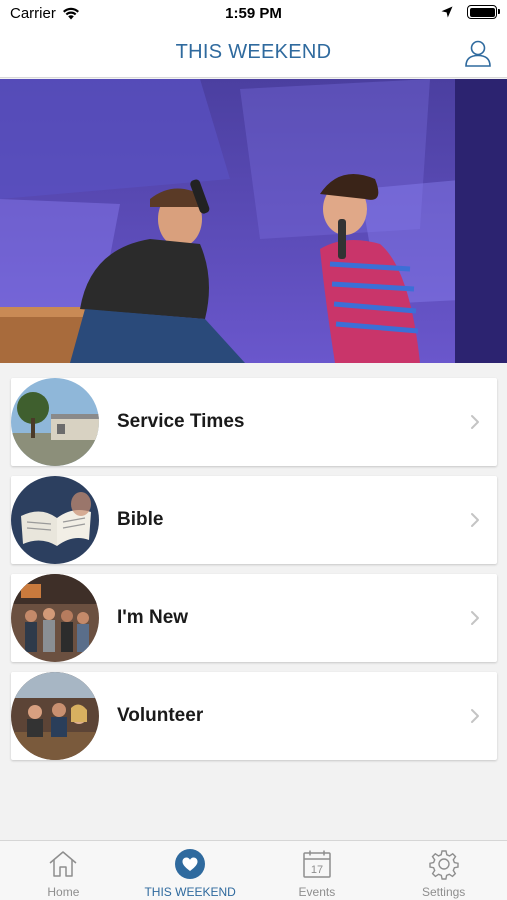 This screenshot has height=900, width=507. Describe the element at coordinates (254, 422) in the screenshot. I see `menu-item-service-times: Service Times` at that location.